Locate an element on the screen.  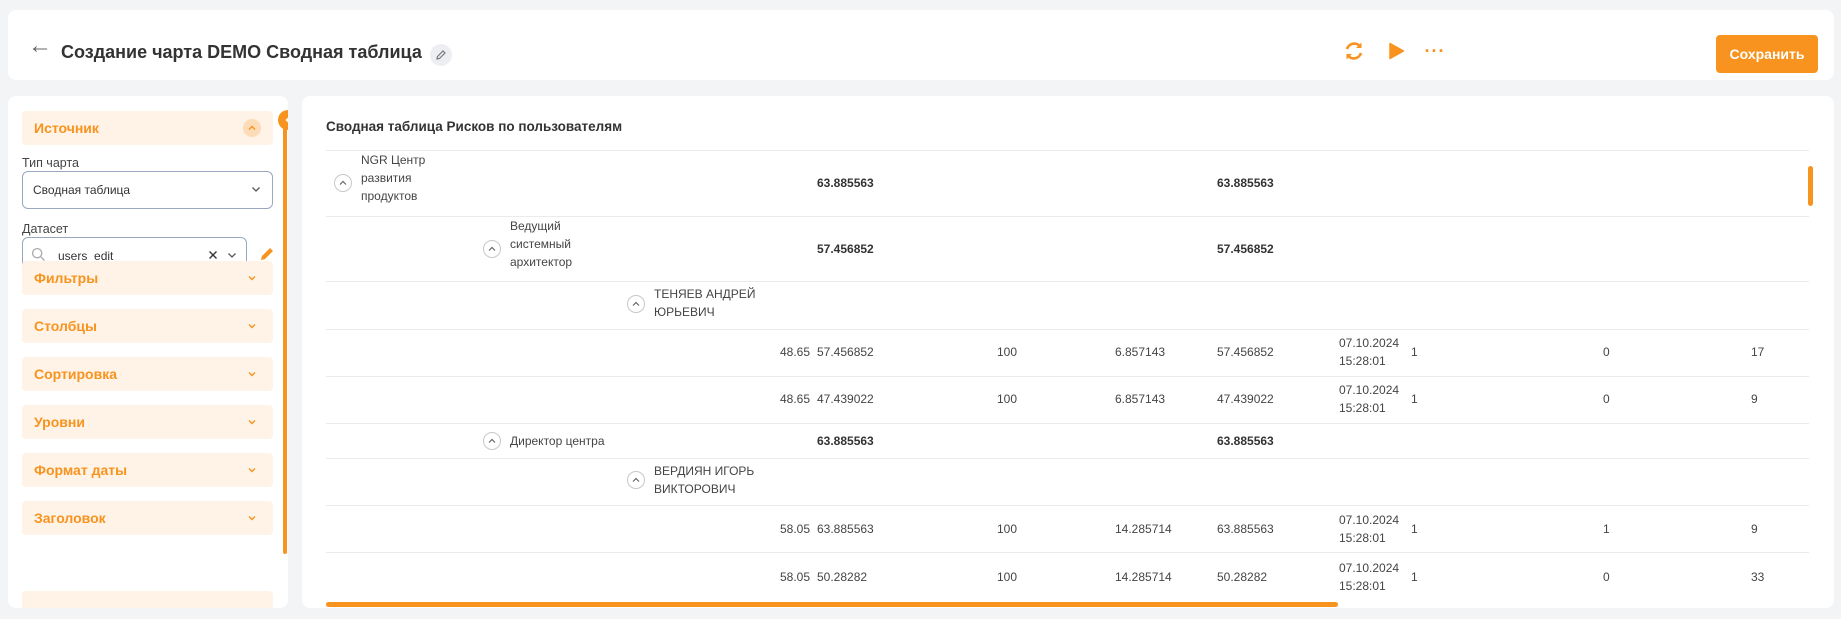
accordion-header-label: Заголовок is located at coordinates (70, 518).